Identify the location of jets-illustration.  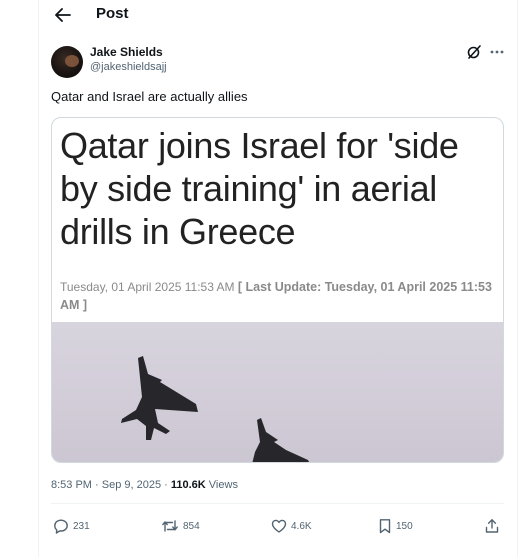
(215, 409).